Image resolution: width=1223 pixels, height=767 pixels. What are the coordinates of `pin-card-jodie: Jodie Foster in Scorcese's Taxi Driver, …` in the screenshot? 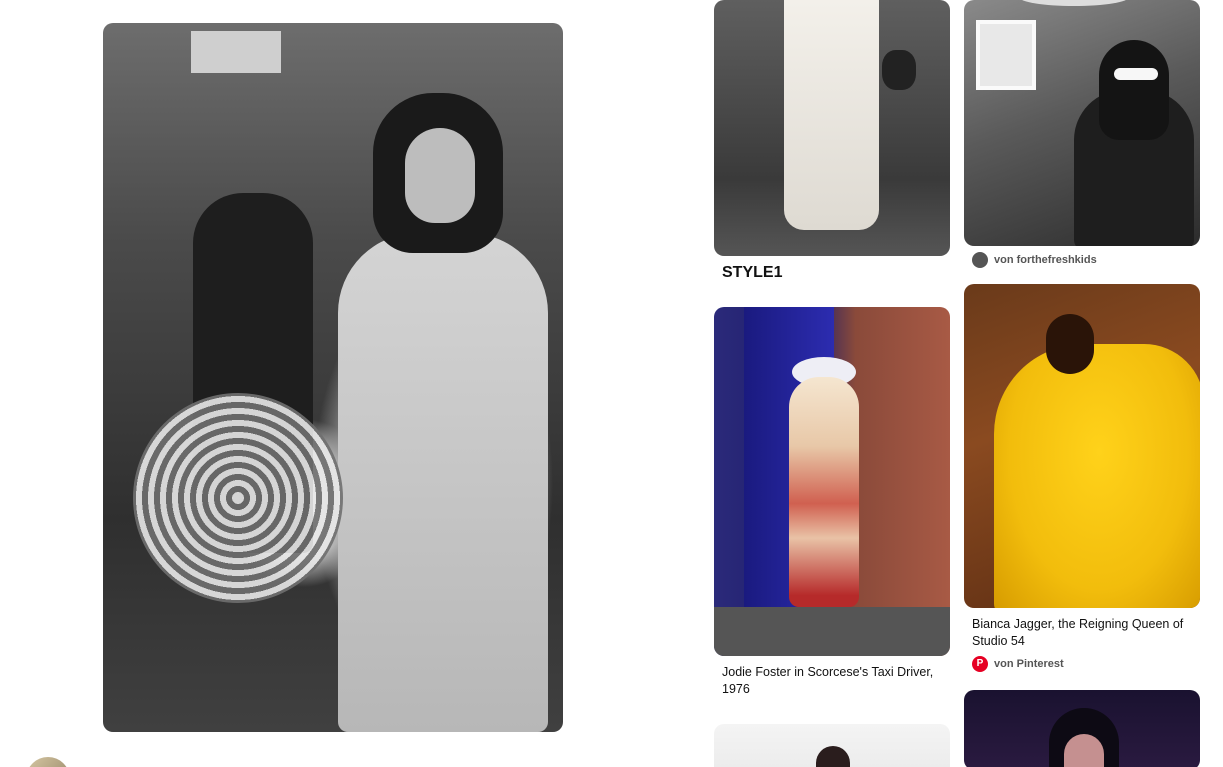 It's located at (832, 502).